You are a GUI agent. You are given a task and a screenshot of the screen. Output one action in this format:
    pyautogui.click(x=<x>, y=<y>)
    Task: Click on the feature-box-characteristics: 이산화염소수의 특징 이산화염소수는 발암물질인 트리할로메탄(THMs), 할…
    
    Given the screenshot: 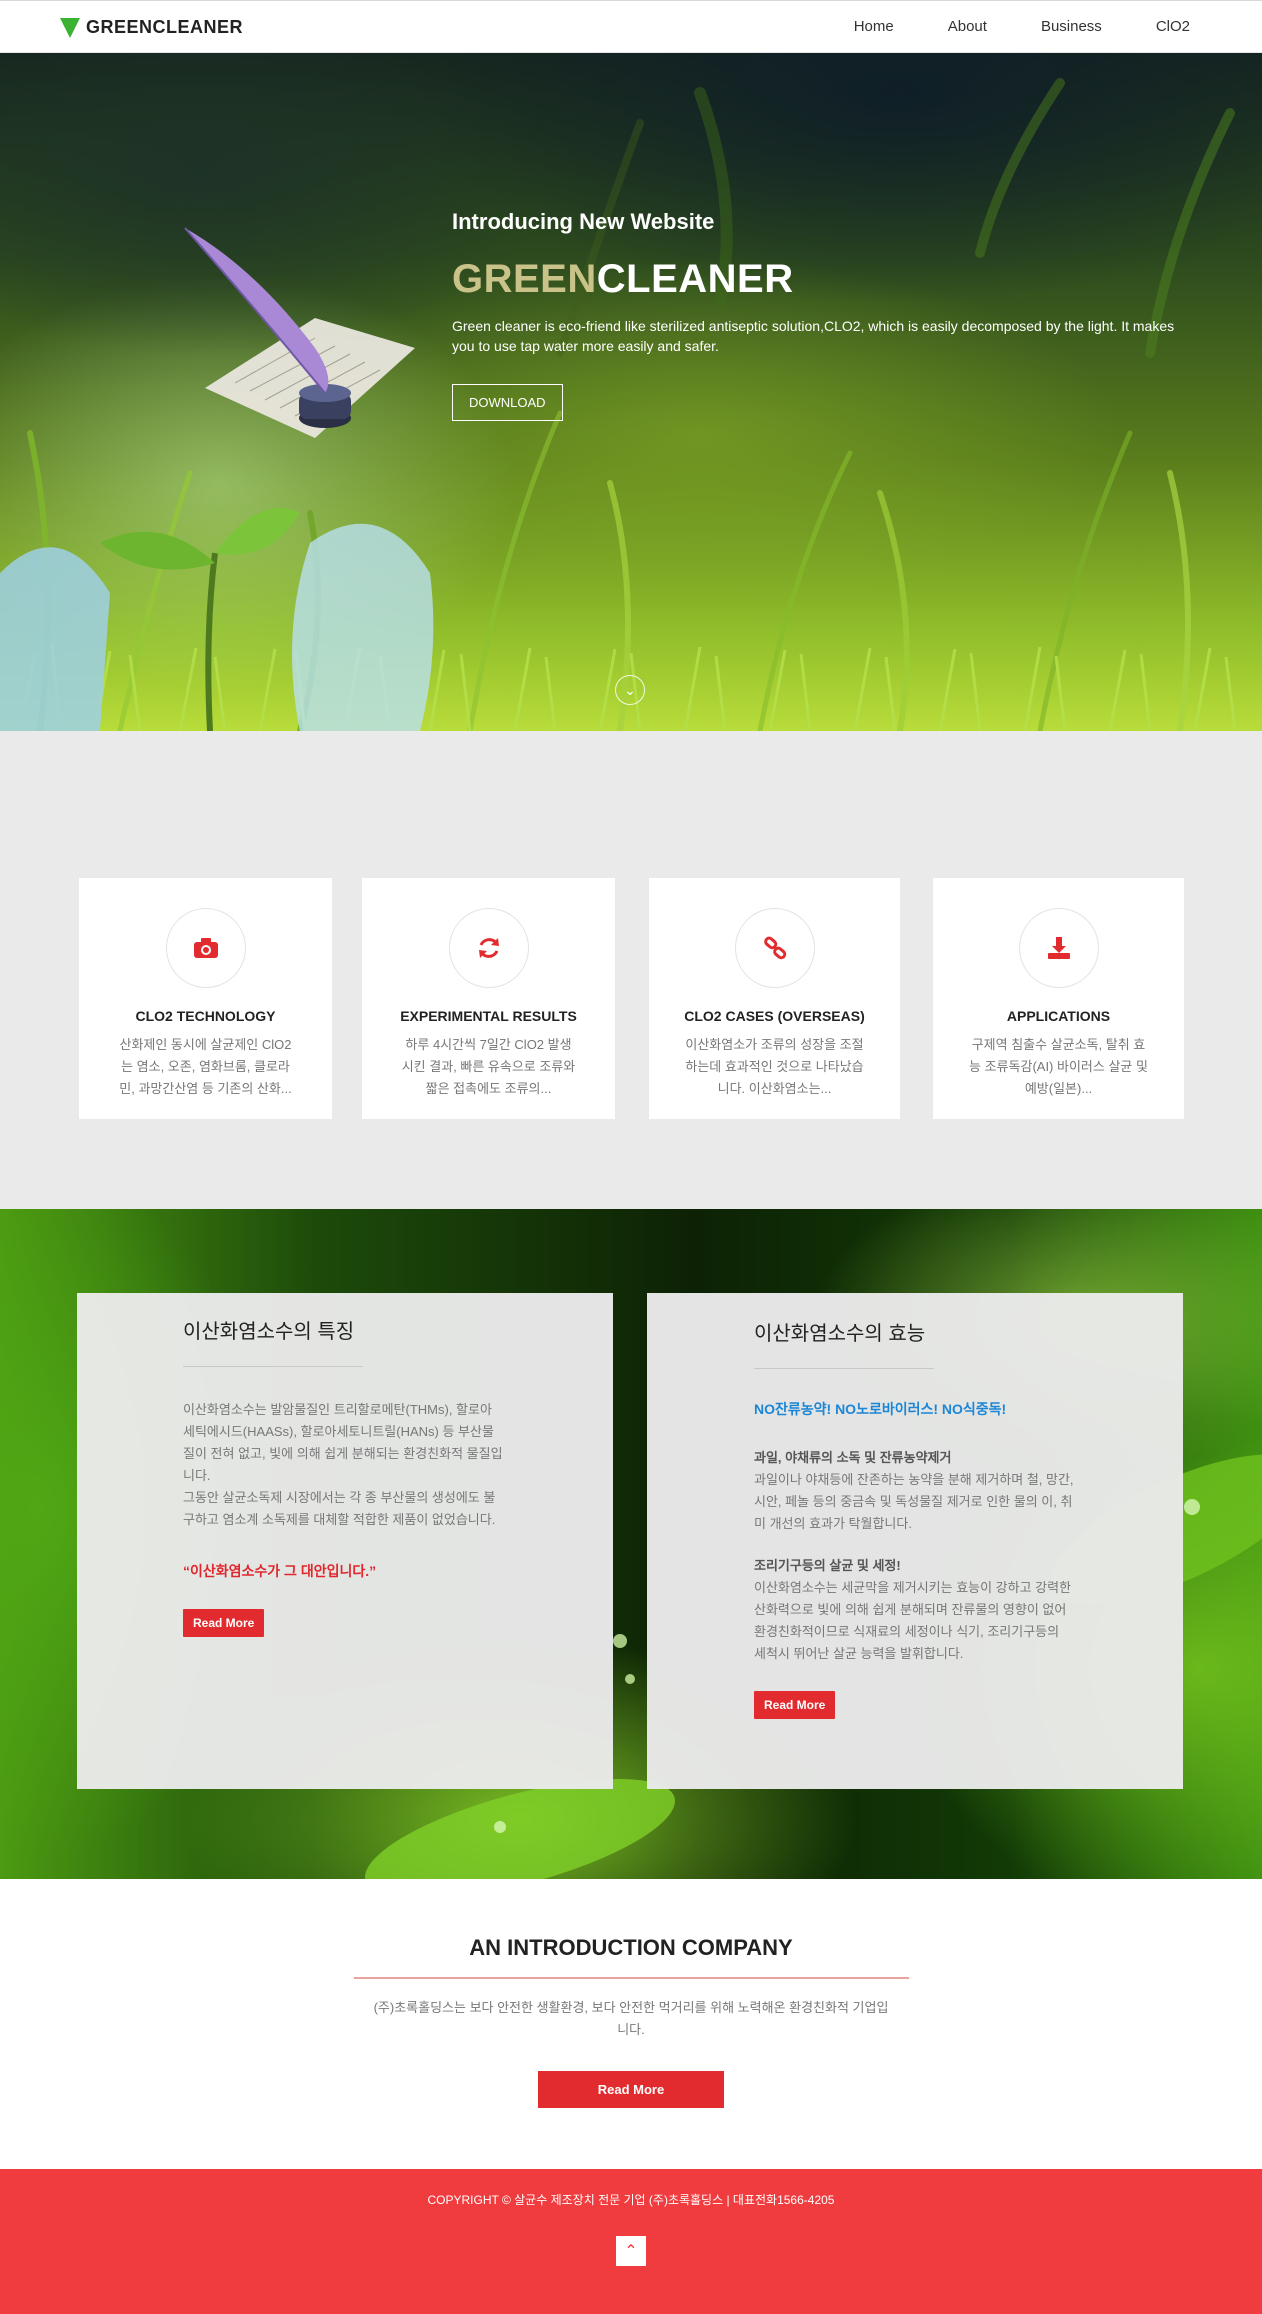 What is the action you would take?
    pyautogui.click(x=345, y=1541)
    